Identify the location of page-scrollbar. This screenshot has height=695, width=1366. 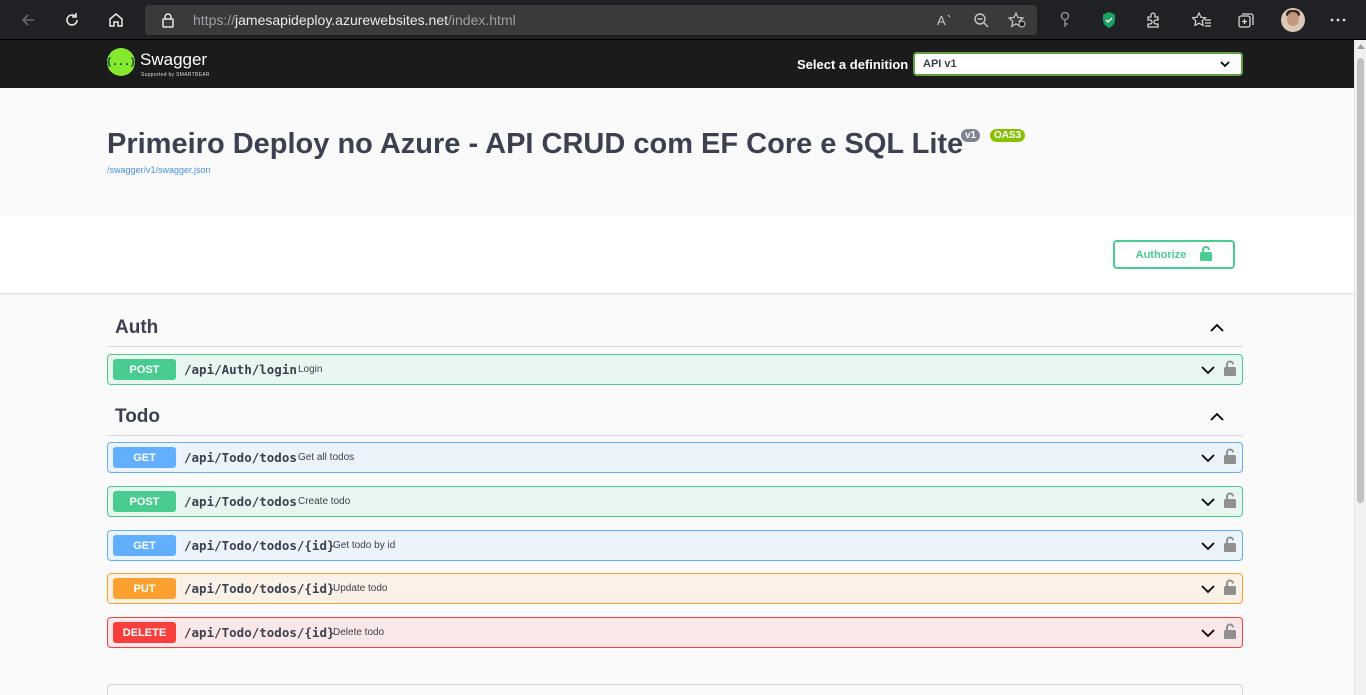
(1360, 367).